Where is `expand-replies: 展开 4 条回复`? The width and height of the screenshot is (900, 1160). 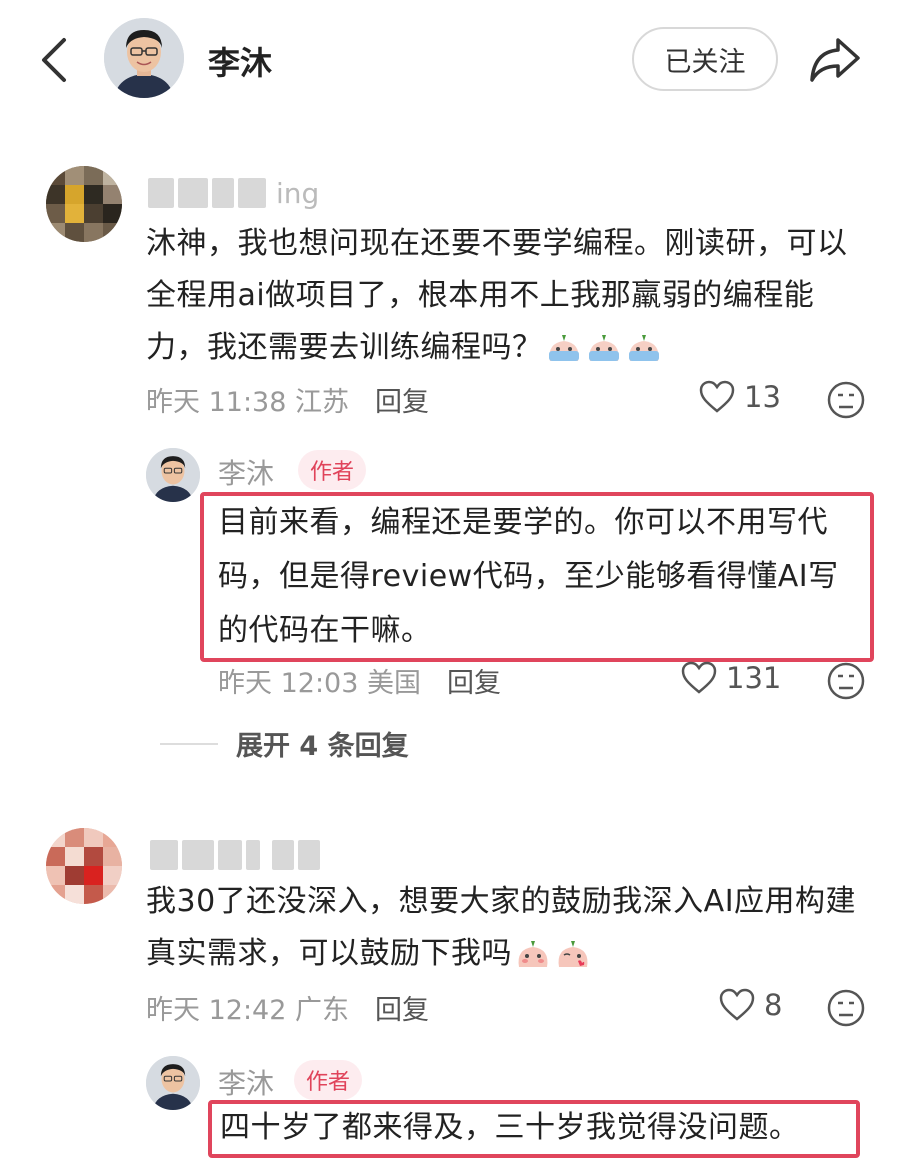 expand-replies: 展开 4 条回复 is located at coordinates (284, 743).